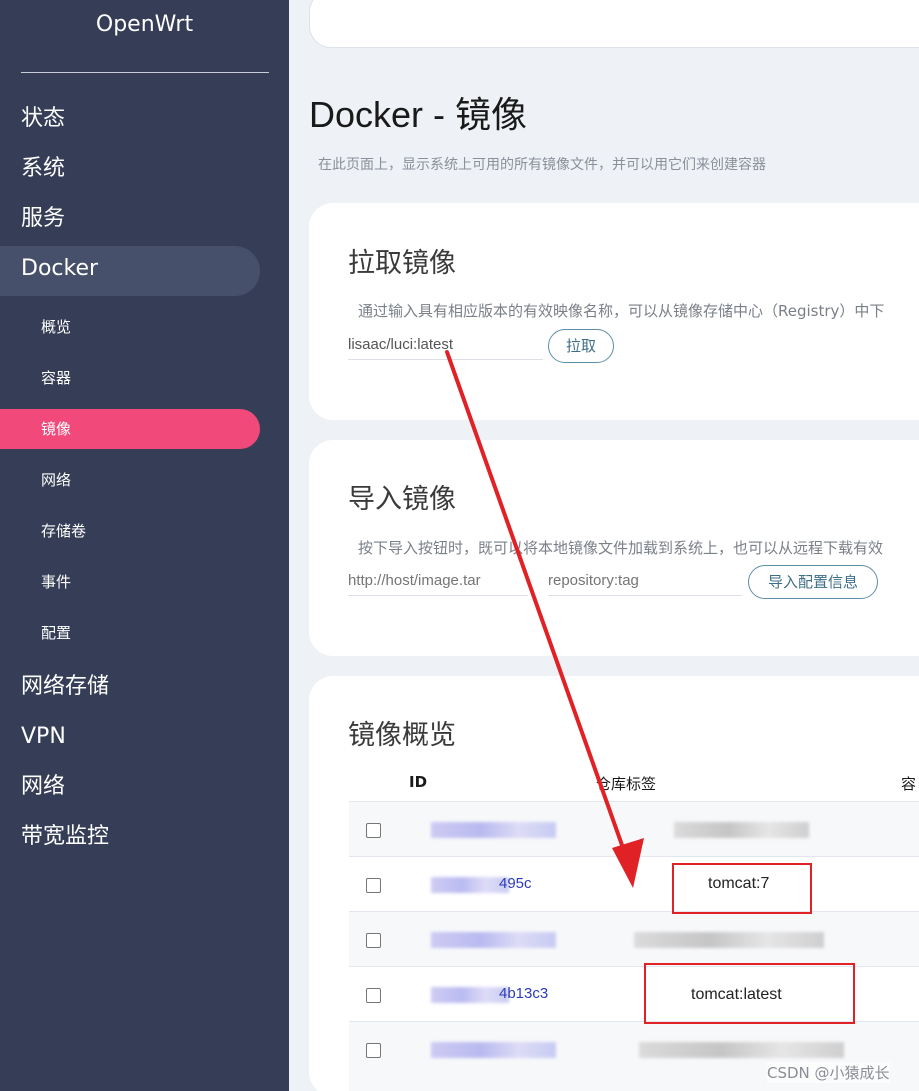  What do you see at coordinates (813, 582) in the screenshot?
I see `import-button: 导入配置信息` at bounding box center [813, 582].